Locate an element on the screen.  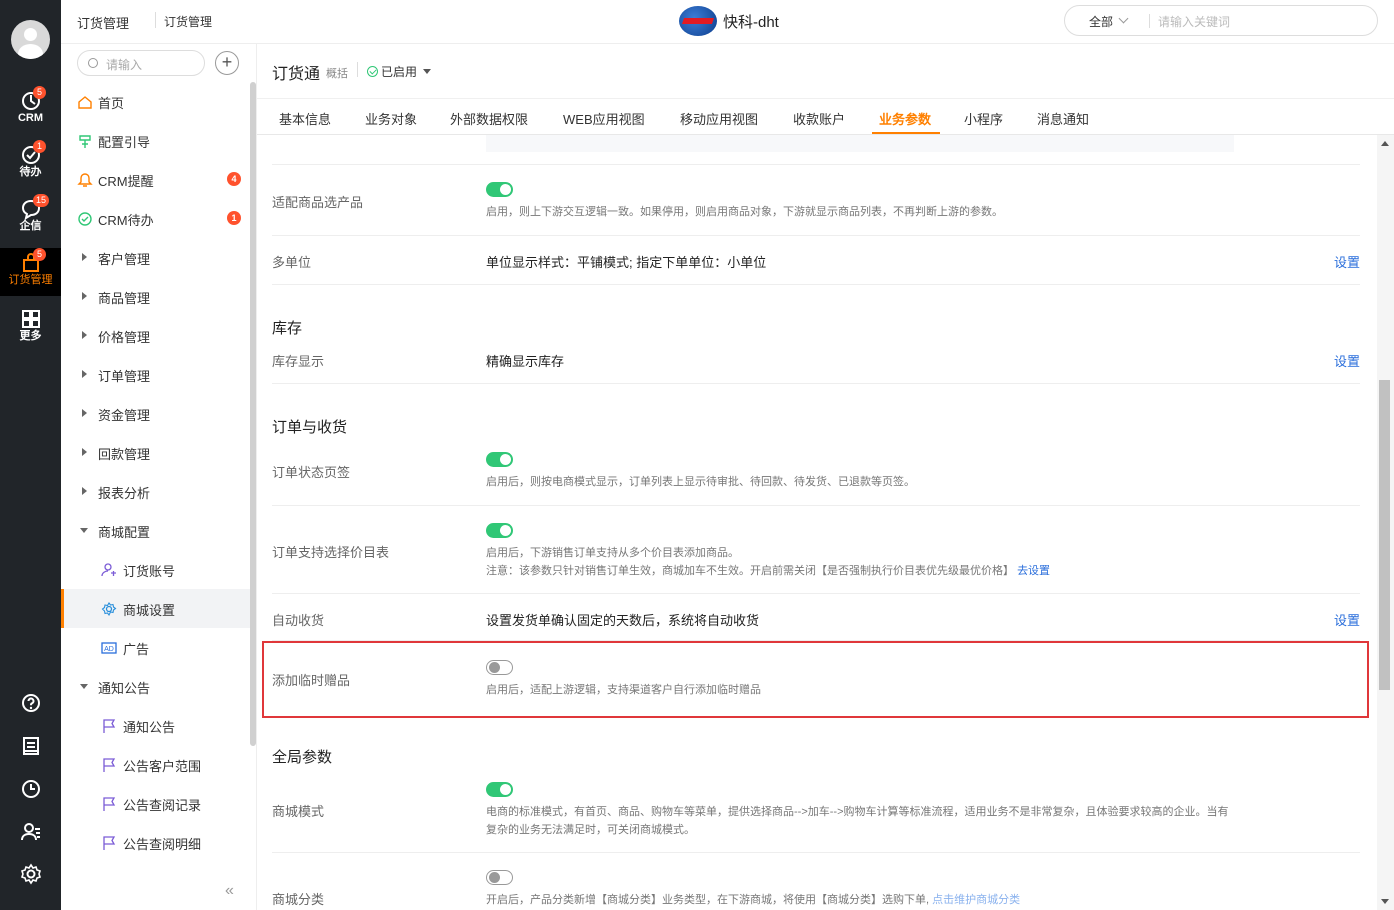
scroll-down-icon is located at coordinates (1385, 901).